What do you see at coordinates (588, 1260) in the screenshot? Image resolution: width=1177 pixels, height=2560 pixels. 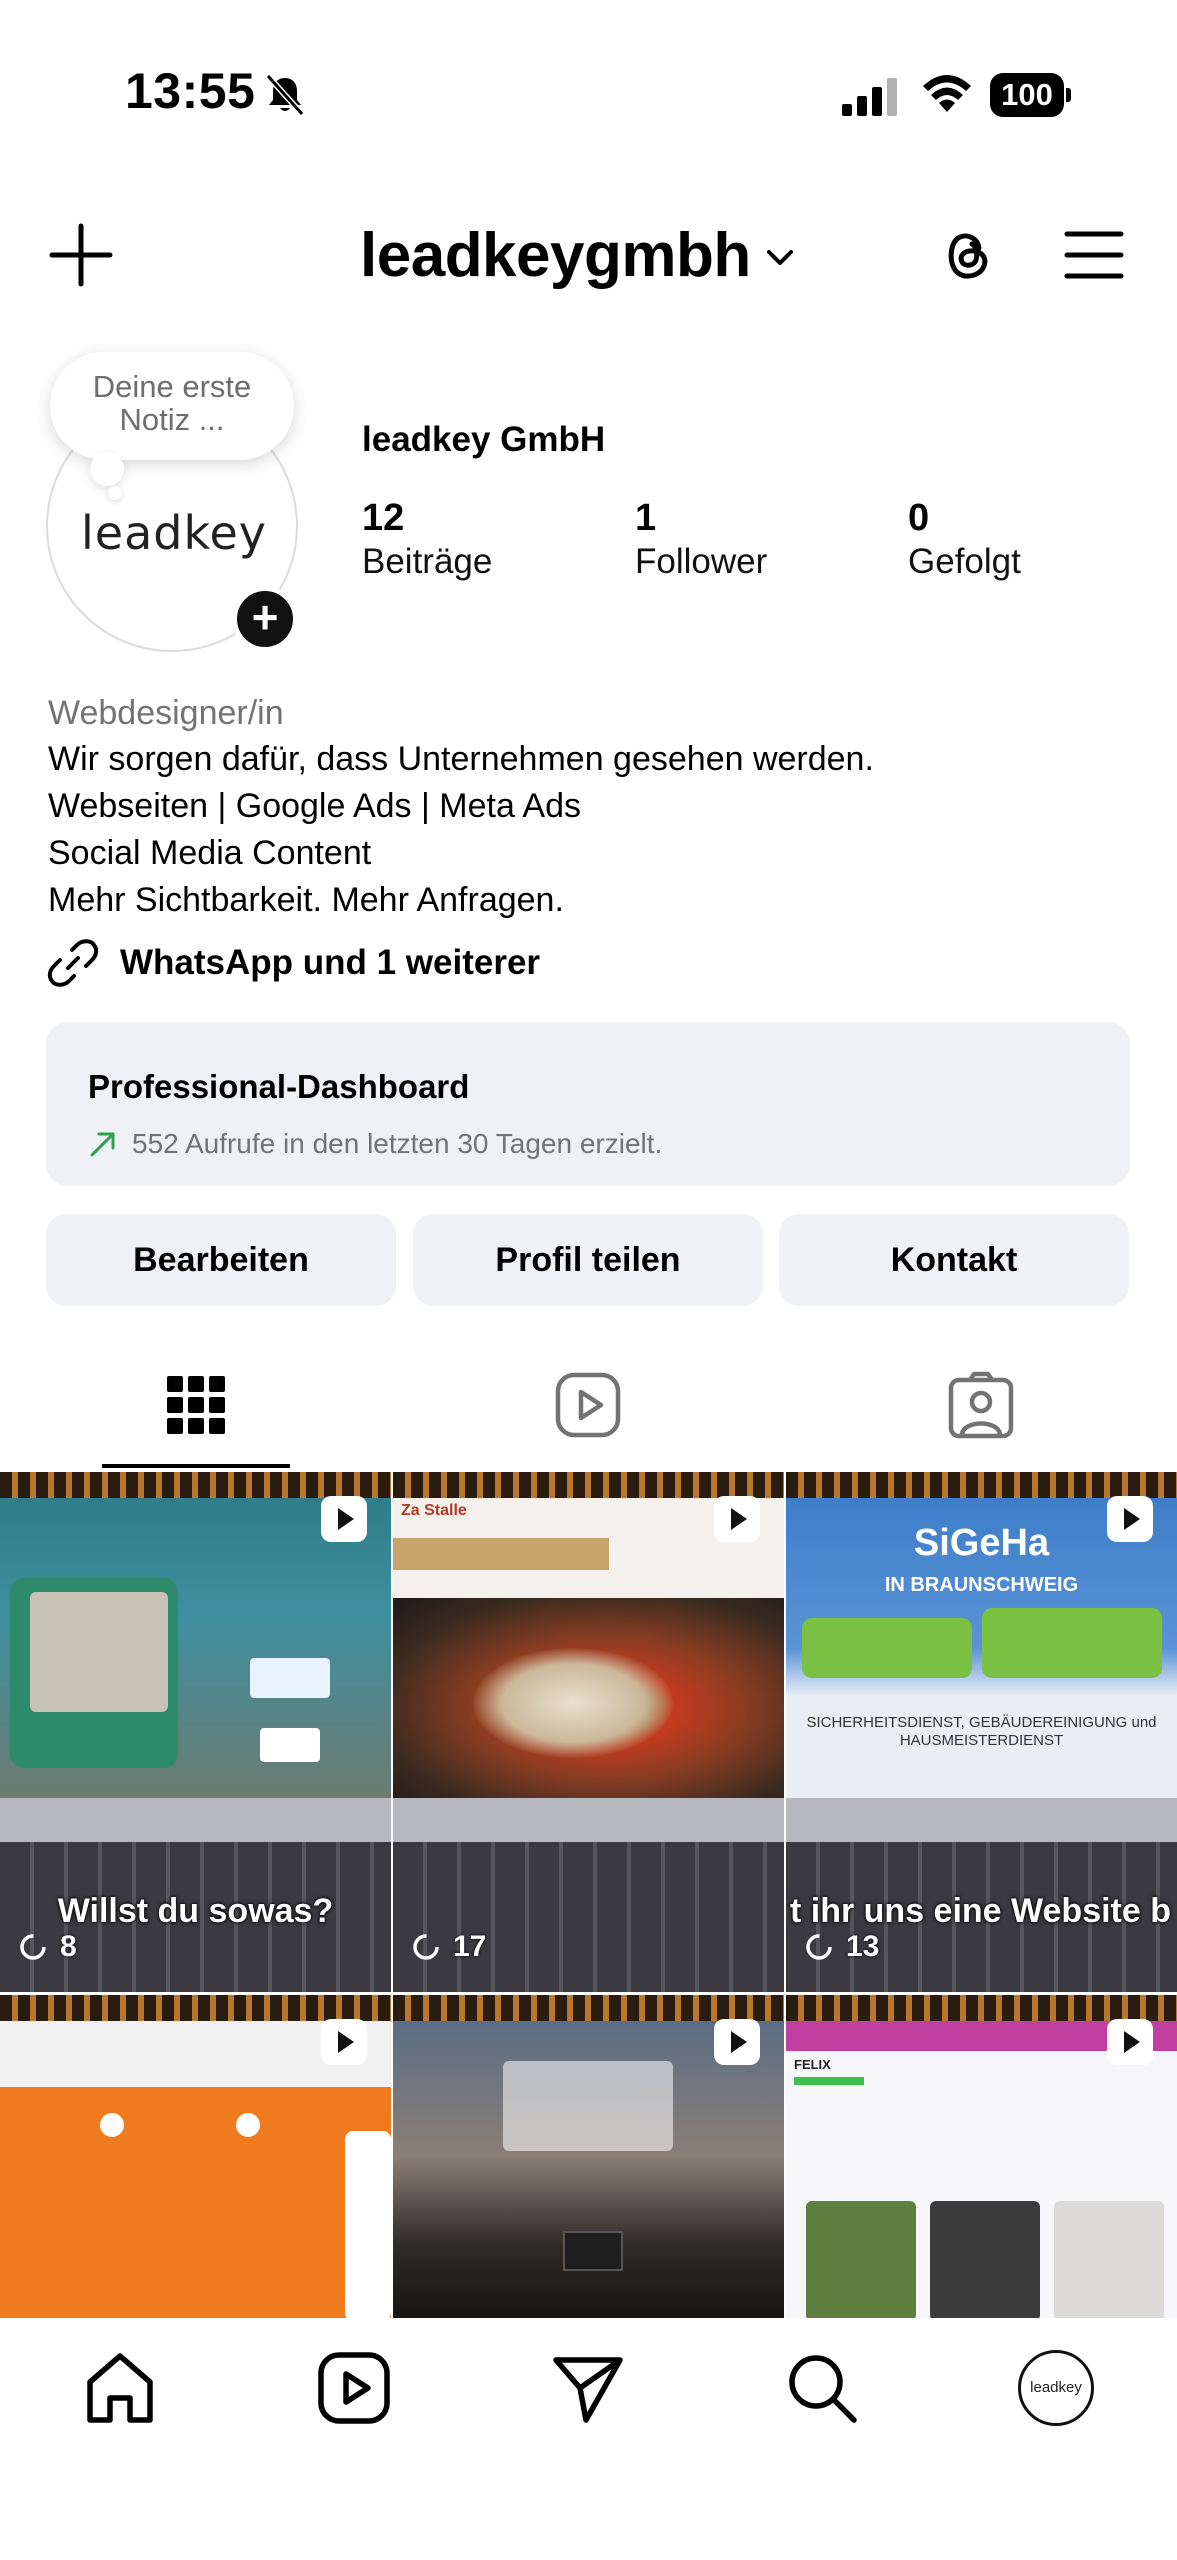 I see `share-profile-button: Profil teilen` at bounding box center [588, 1260].